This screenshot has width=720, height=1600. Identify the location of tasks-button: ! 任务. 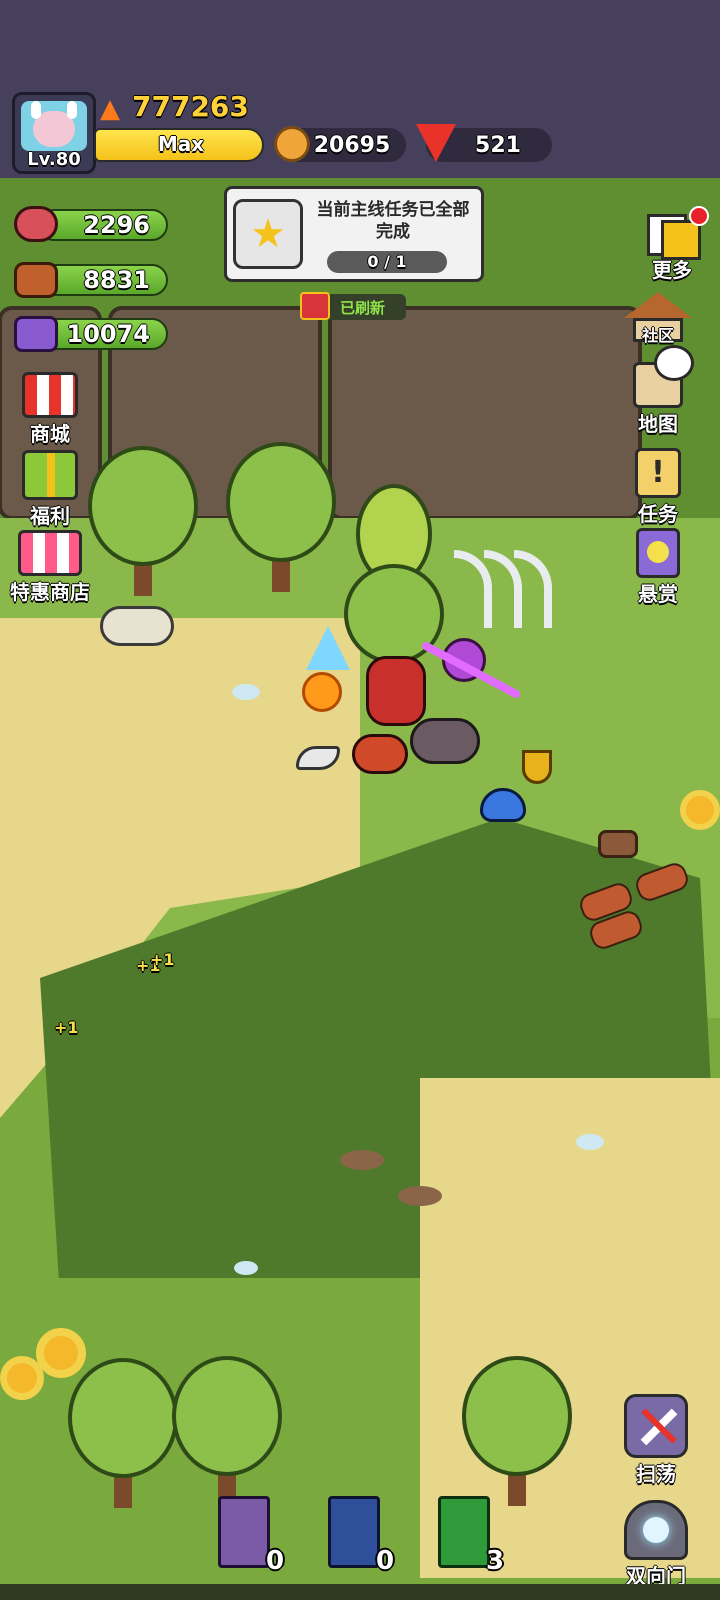
(658, 487).